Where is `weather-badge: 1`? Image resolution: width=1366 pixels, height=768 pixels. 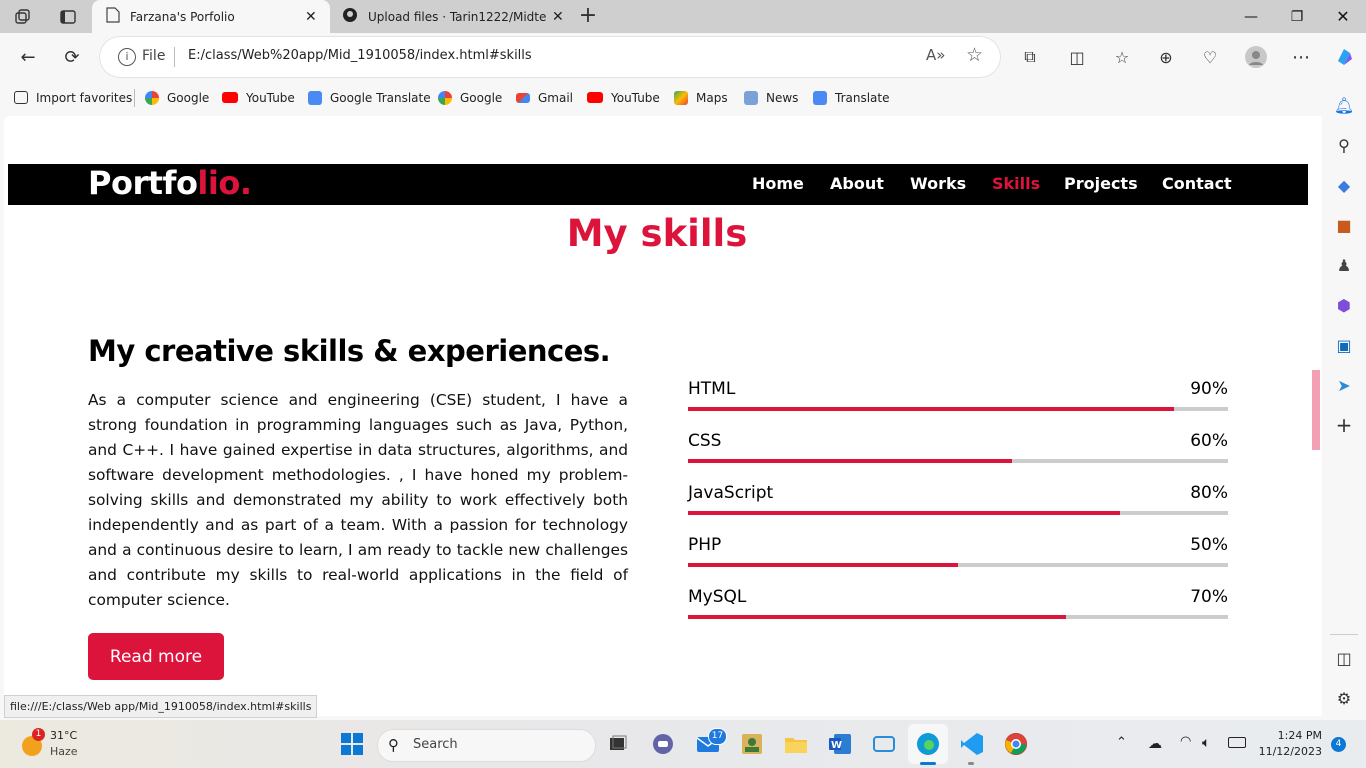 weather-badge: 1 is located at coordinates (38, 734).